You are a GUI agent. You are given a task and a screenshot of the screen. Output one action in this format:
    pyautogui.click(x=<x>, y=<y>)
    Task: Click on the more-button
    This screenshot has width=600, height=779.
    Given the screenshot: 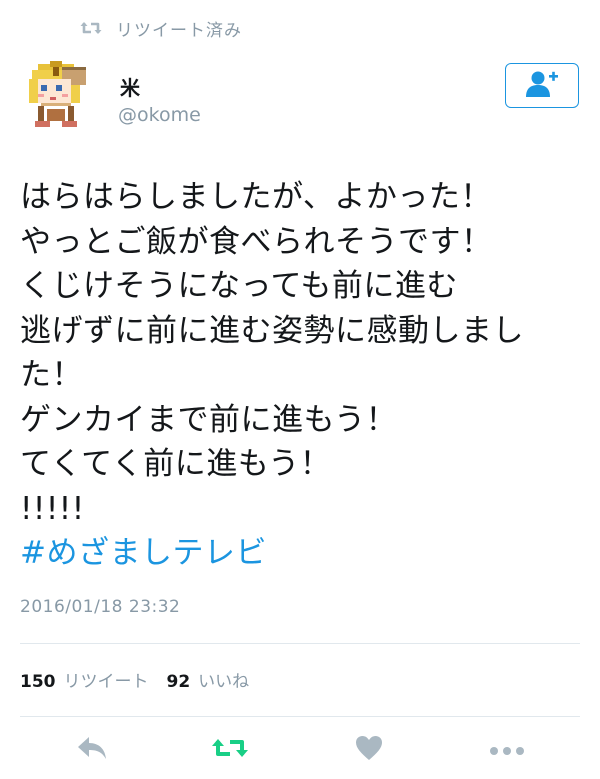 What is the action you would take?
    pyautogui.click(x=507, y=750)
    